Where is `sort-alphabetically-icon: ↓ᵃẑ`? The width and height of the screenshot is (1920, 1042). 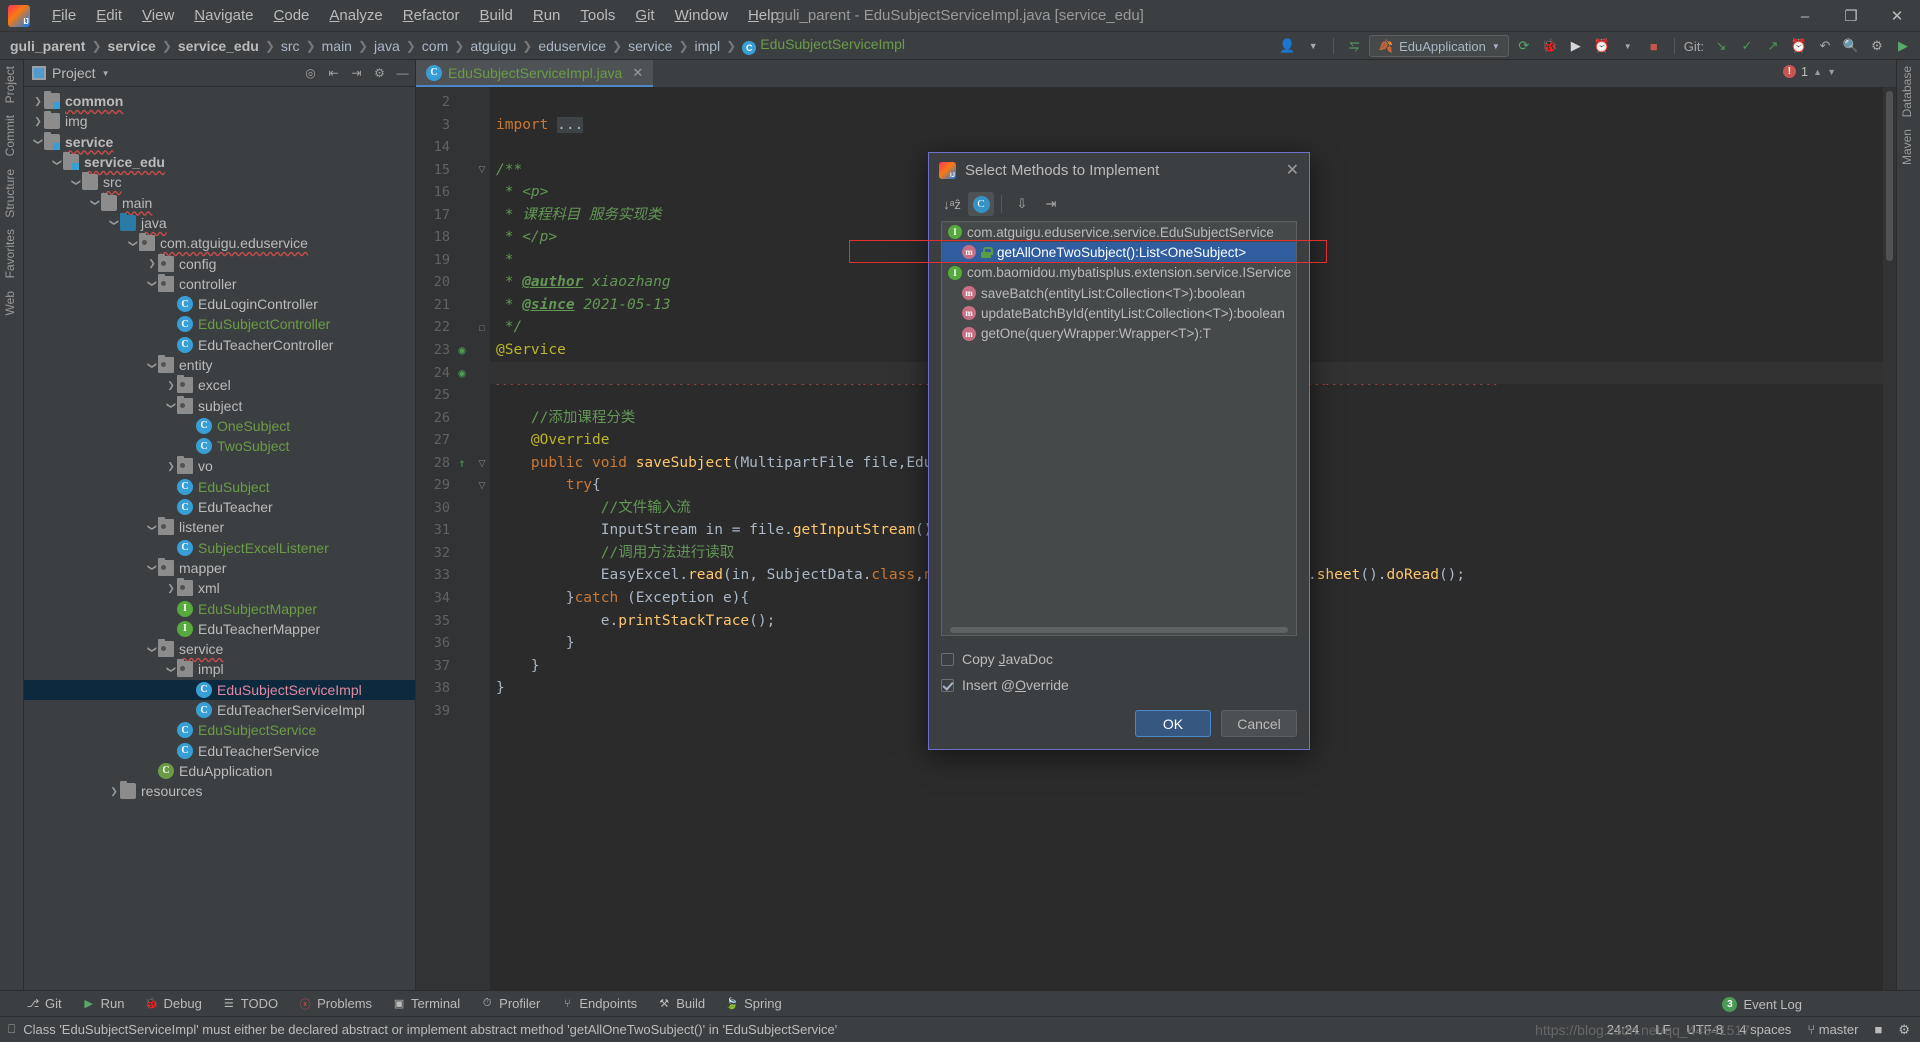 sort-alphabetically-icon: ↓ᵃẑ is located at coordinates (952, 204).